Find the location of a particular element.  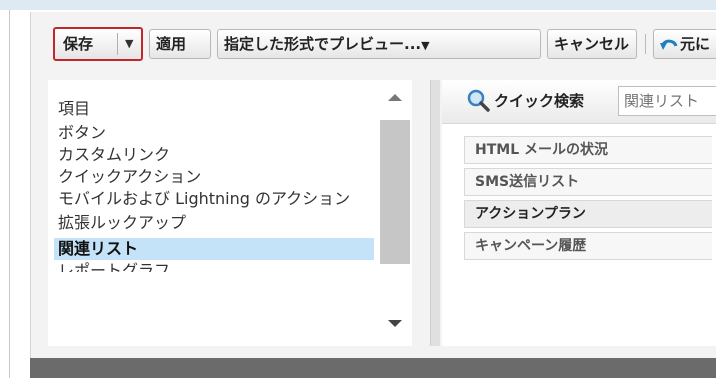

save-split-divider is located at coordinates (117, 44).